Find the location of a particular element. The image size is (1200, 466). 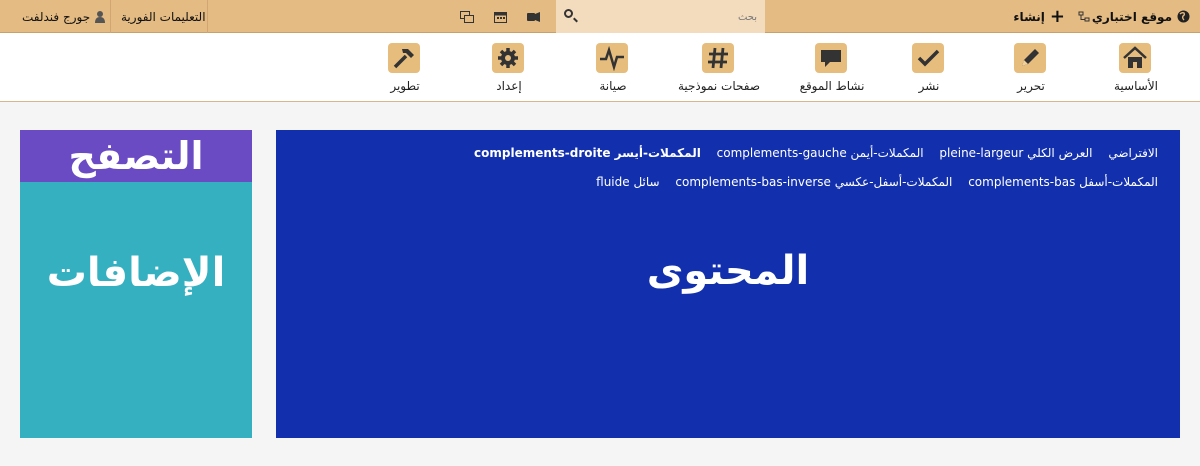

messages-icon is located at coordinates (467, 16).